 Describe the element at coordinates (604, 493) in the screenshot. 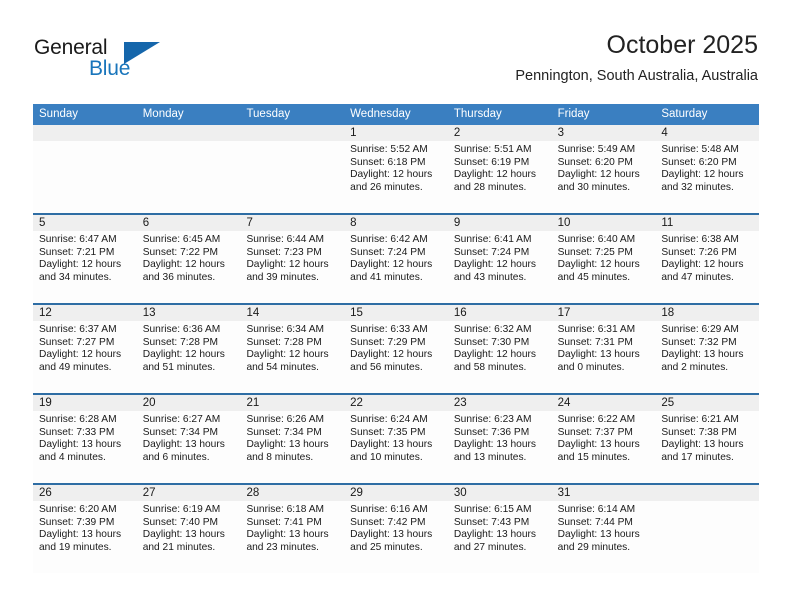

I see `day-number-31: 31` at that location.